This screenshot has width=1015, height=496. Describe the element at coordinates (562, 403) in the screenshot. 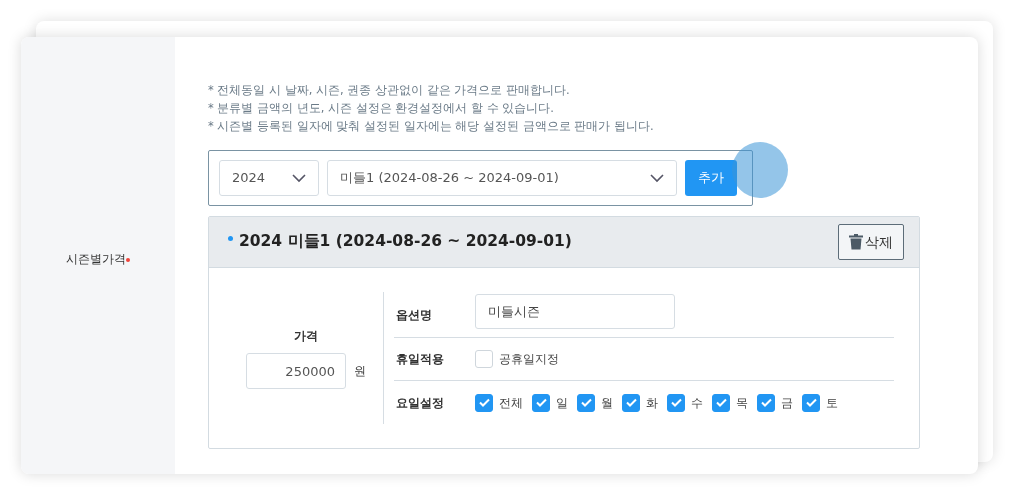

I see `checkbox-label: 일` at that location.